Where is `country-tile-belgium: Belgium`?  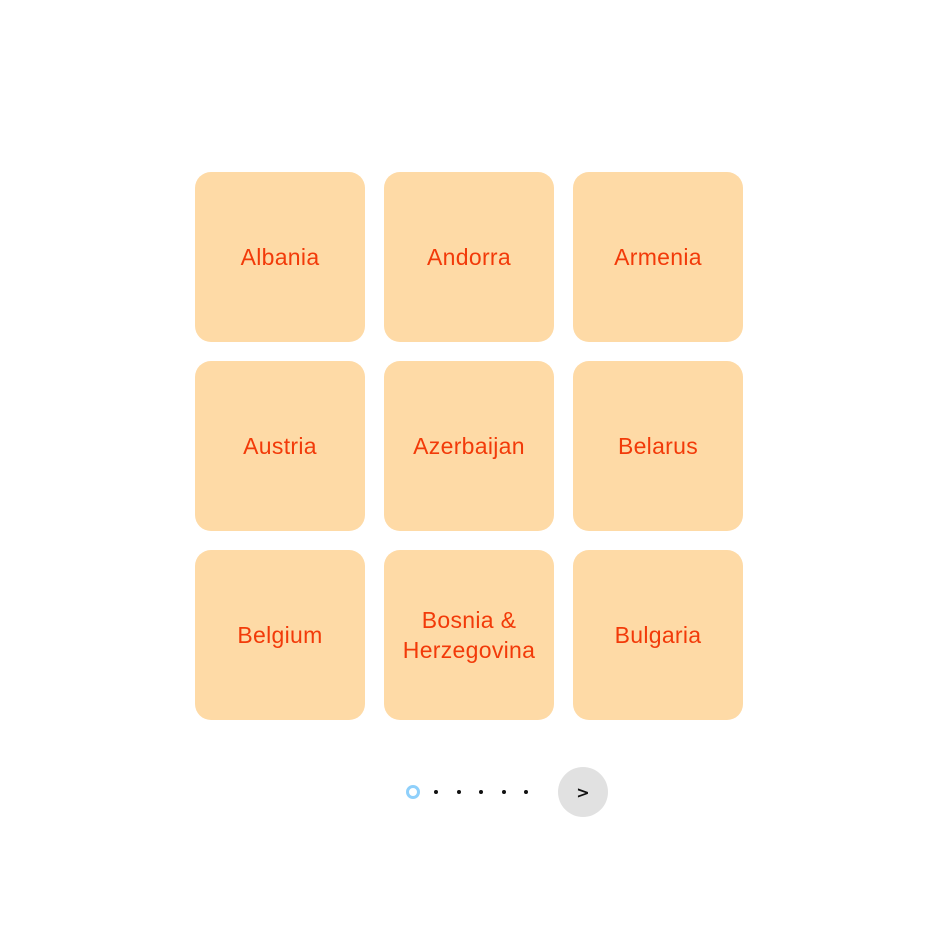 country-tile-belgium: Belgium is located at coordinates (280, 635).